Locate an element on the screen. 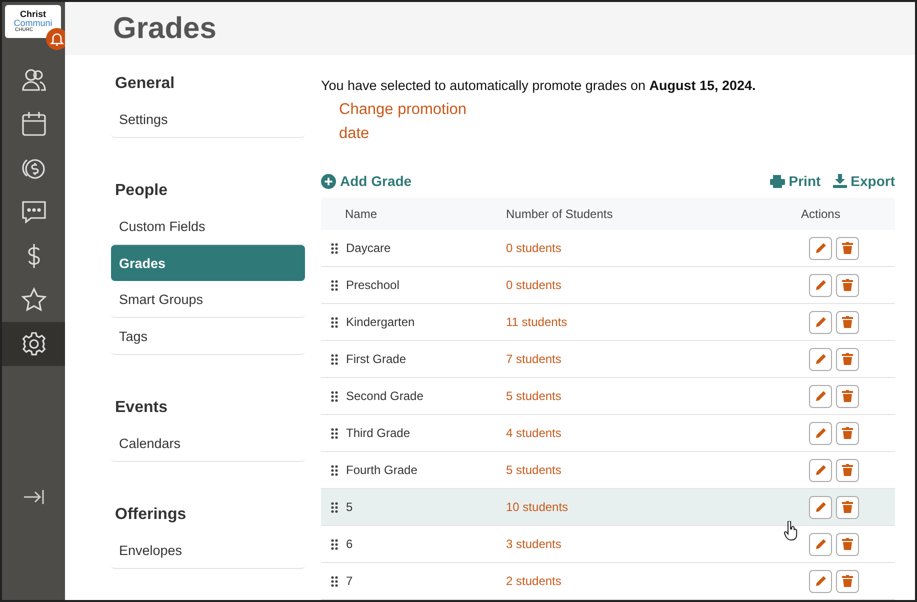 This screenshot has width=917, height=602. chat-icon is located at coordinates (33, 212).